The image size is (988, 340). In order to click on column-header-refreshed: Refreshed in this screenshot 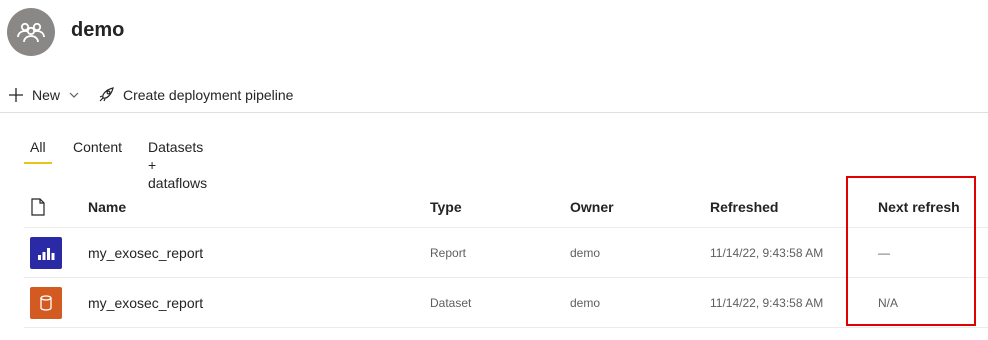, I will do `click(744, 206)`.